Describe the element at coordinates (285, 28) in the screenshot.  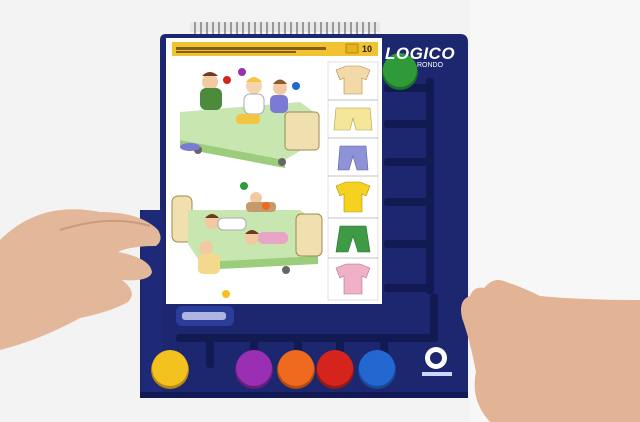
I see `spiral-binding` at that location.